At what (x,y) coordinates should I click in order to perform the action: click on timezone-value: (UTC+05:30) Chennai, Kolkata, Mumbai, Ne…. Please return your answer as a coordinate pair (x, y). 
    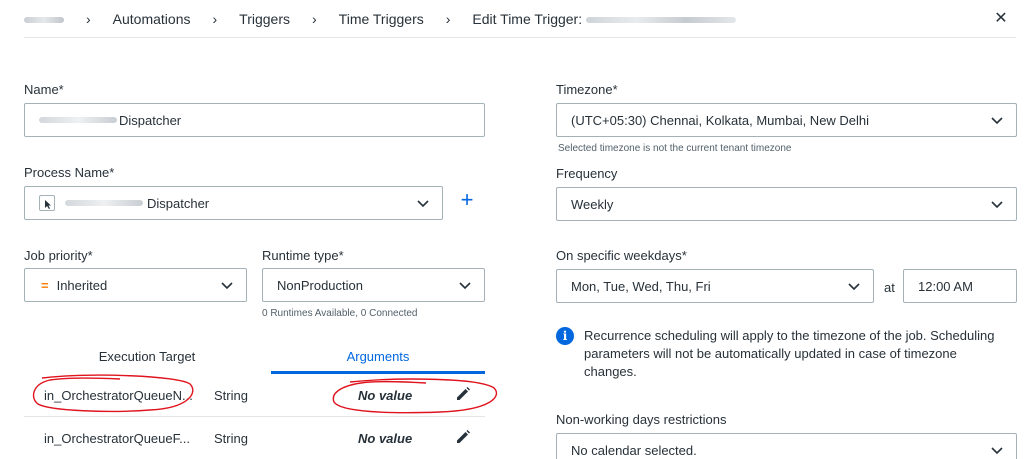
    Looking at the image, I should click on (720, 120).